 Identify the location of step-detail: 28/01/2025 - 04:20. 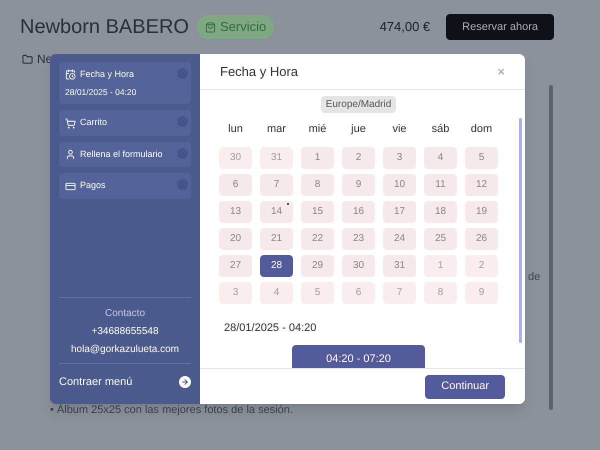
(101, 92).